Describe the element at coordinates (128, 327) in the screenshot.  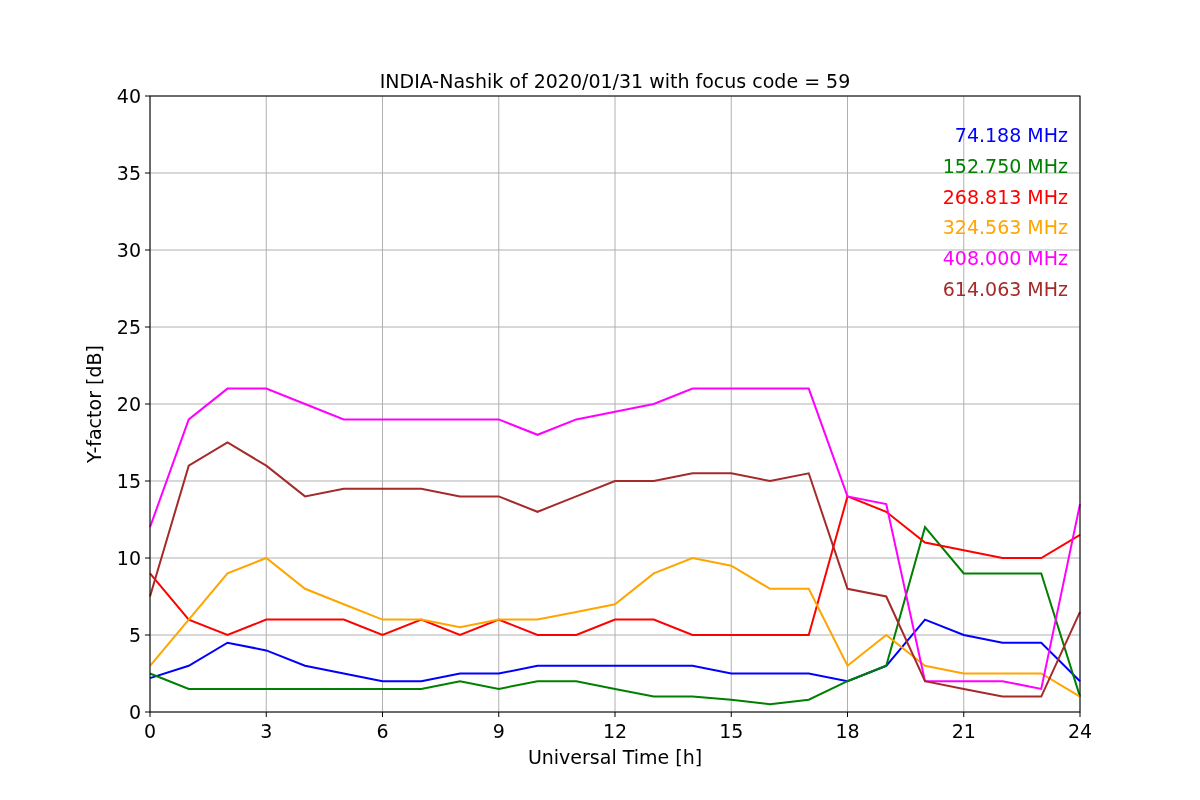
I see `tick-label: 25` at that location.